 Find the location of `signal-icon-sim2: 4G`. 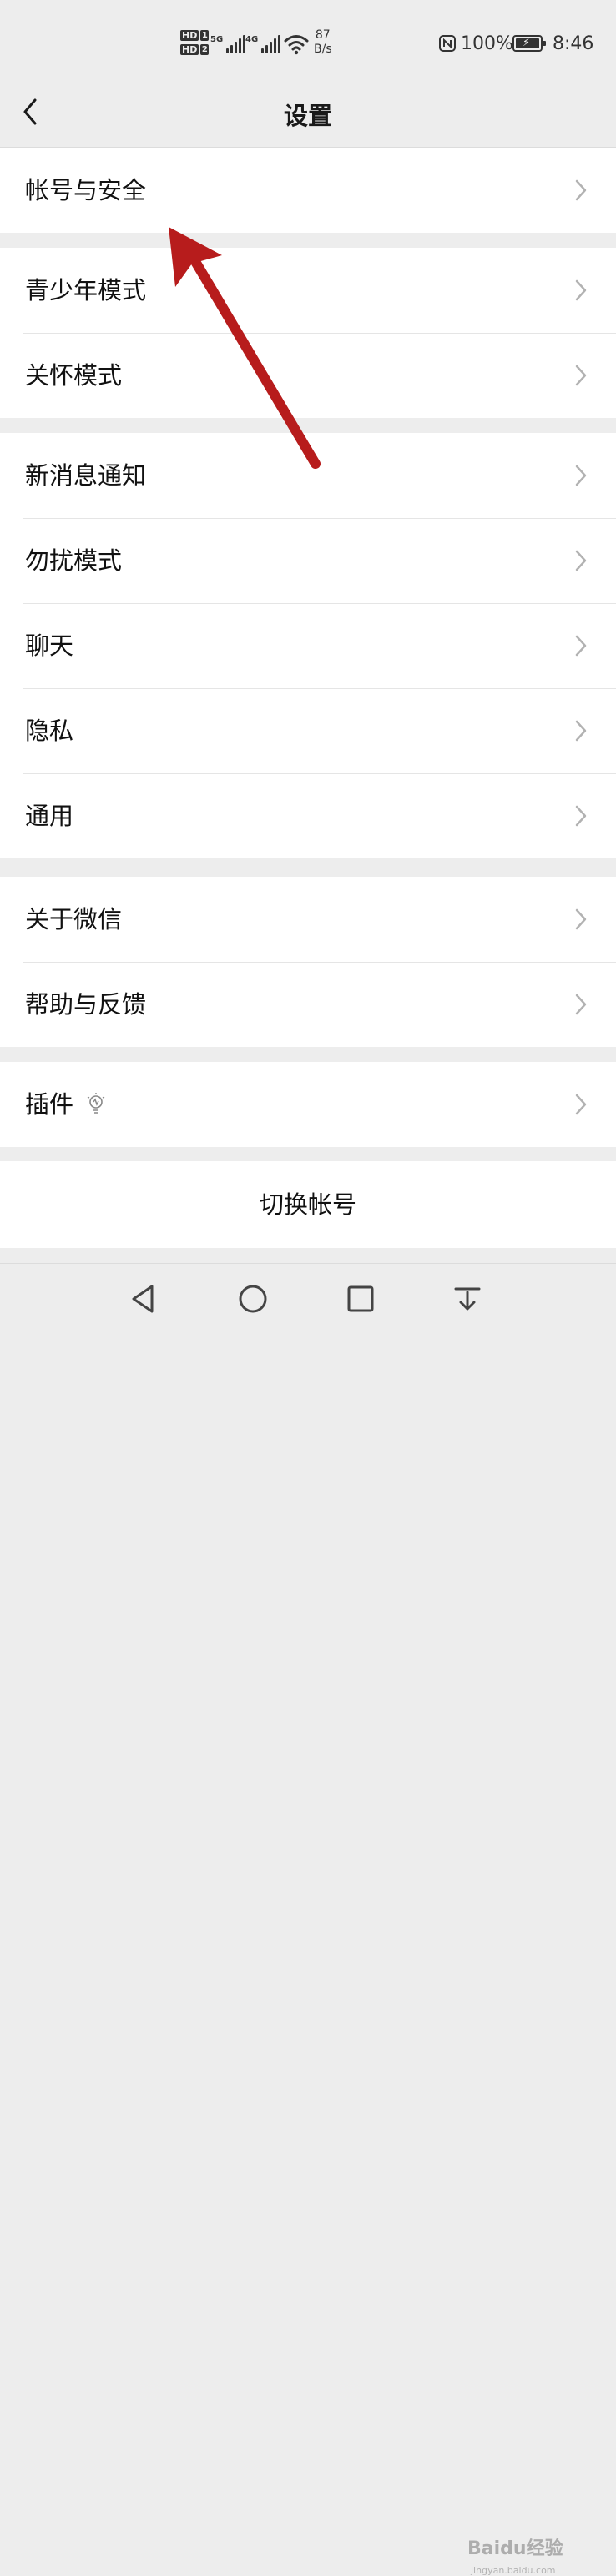

signal-icon-sim2: 4G is located at coordinates (263, 44).